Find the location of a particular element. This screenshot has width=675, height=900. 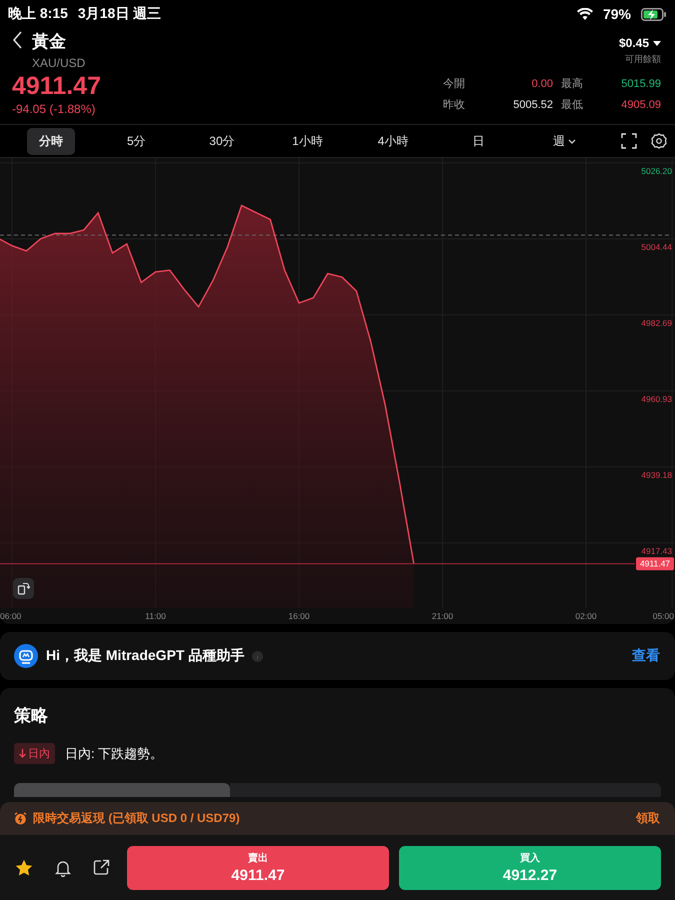

instrument-symbol: XAU/USD is located at coordinates (59, 63).